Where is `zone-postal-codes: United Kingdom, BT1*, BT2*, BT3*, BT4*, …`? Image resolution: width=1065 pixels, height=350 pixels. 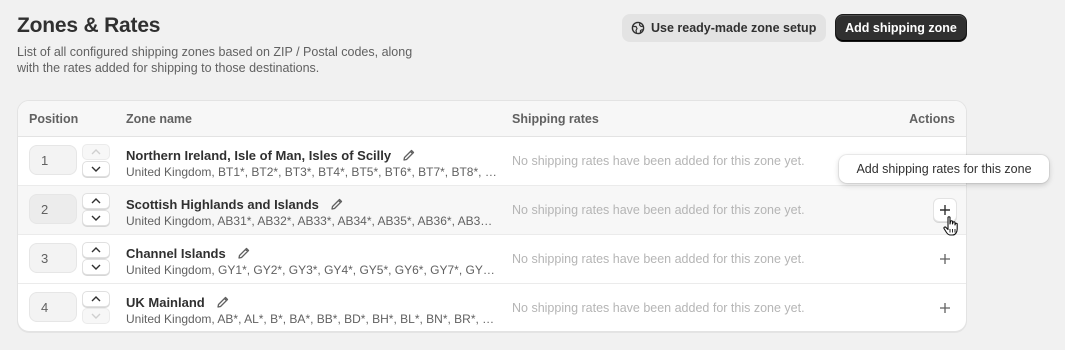
zone-postal-codes: United Kingdom, BT1*, BT2*, BT3*, BT4*, … is located at coordinates (312, 172).